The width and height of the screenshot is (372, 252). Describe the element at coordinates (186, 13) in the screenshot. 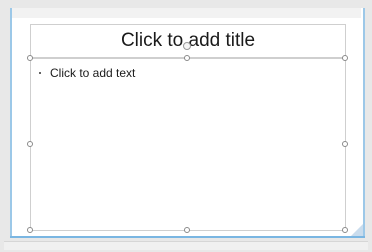

I see `slide-header-strip` at that location.